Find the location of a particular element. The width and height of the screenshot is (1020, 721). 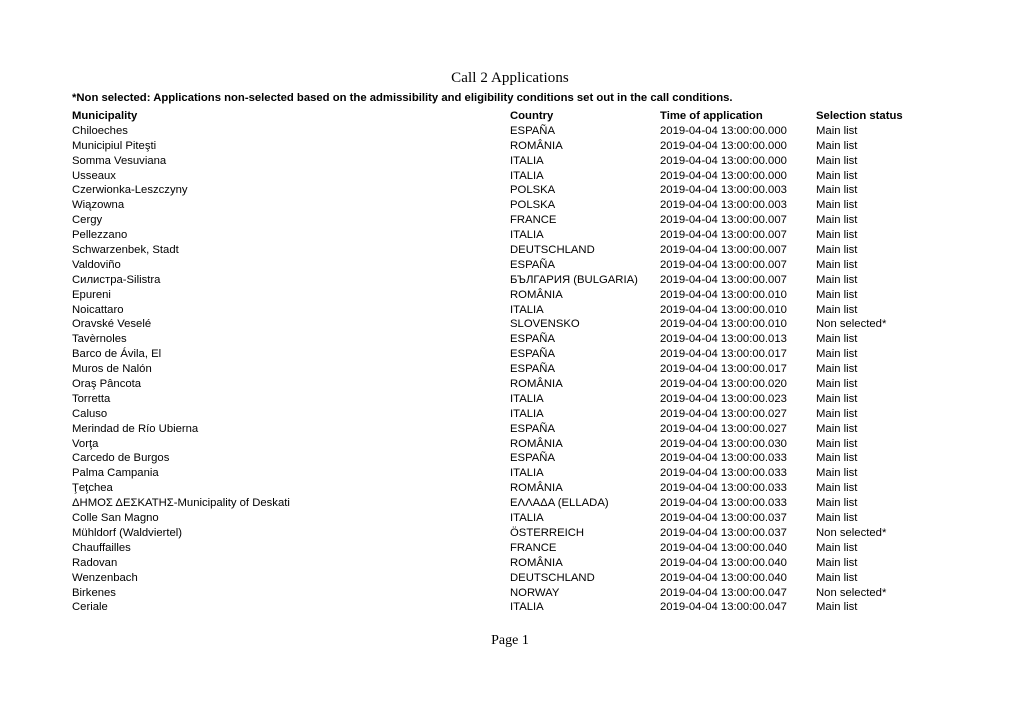

cell-country: NORWAY is located at coordinates (535, 592).